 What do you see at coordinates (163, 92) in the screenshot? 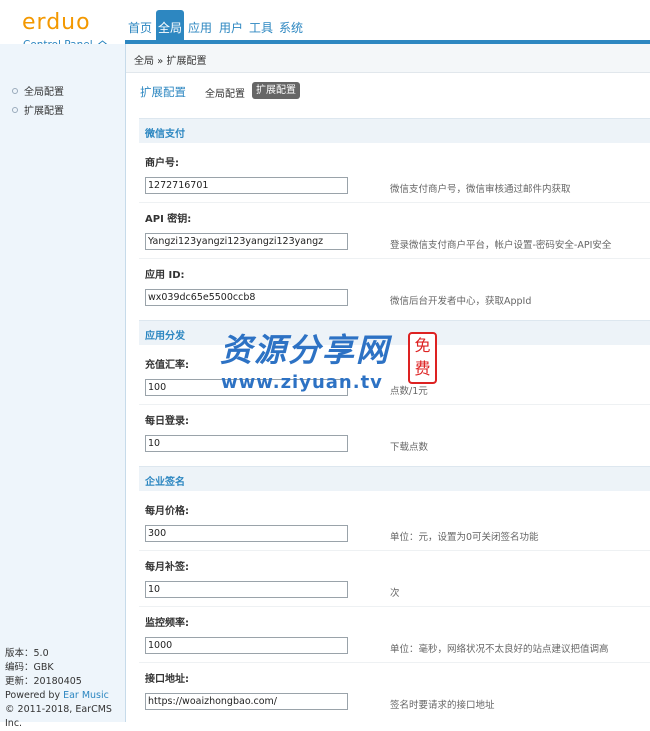
I see `page-title: 扩展配置` at bounding box center [163, 92].